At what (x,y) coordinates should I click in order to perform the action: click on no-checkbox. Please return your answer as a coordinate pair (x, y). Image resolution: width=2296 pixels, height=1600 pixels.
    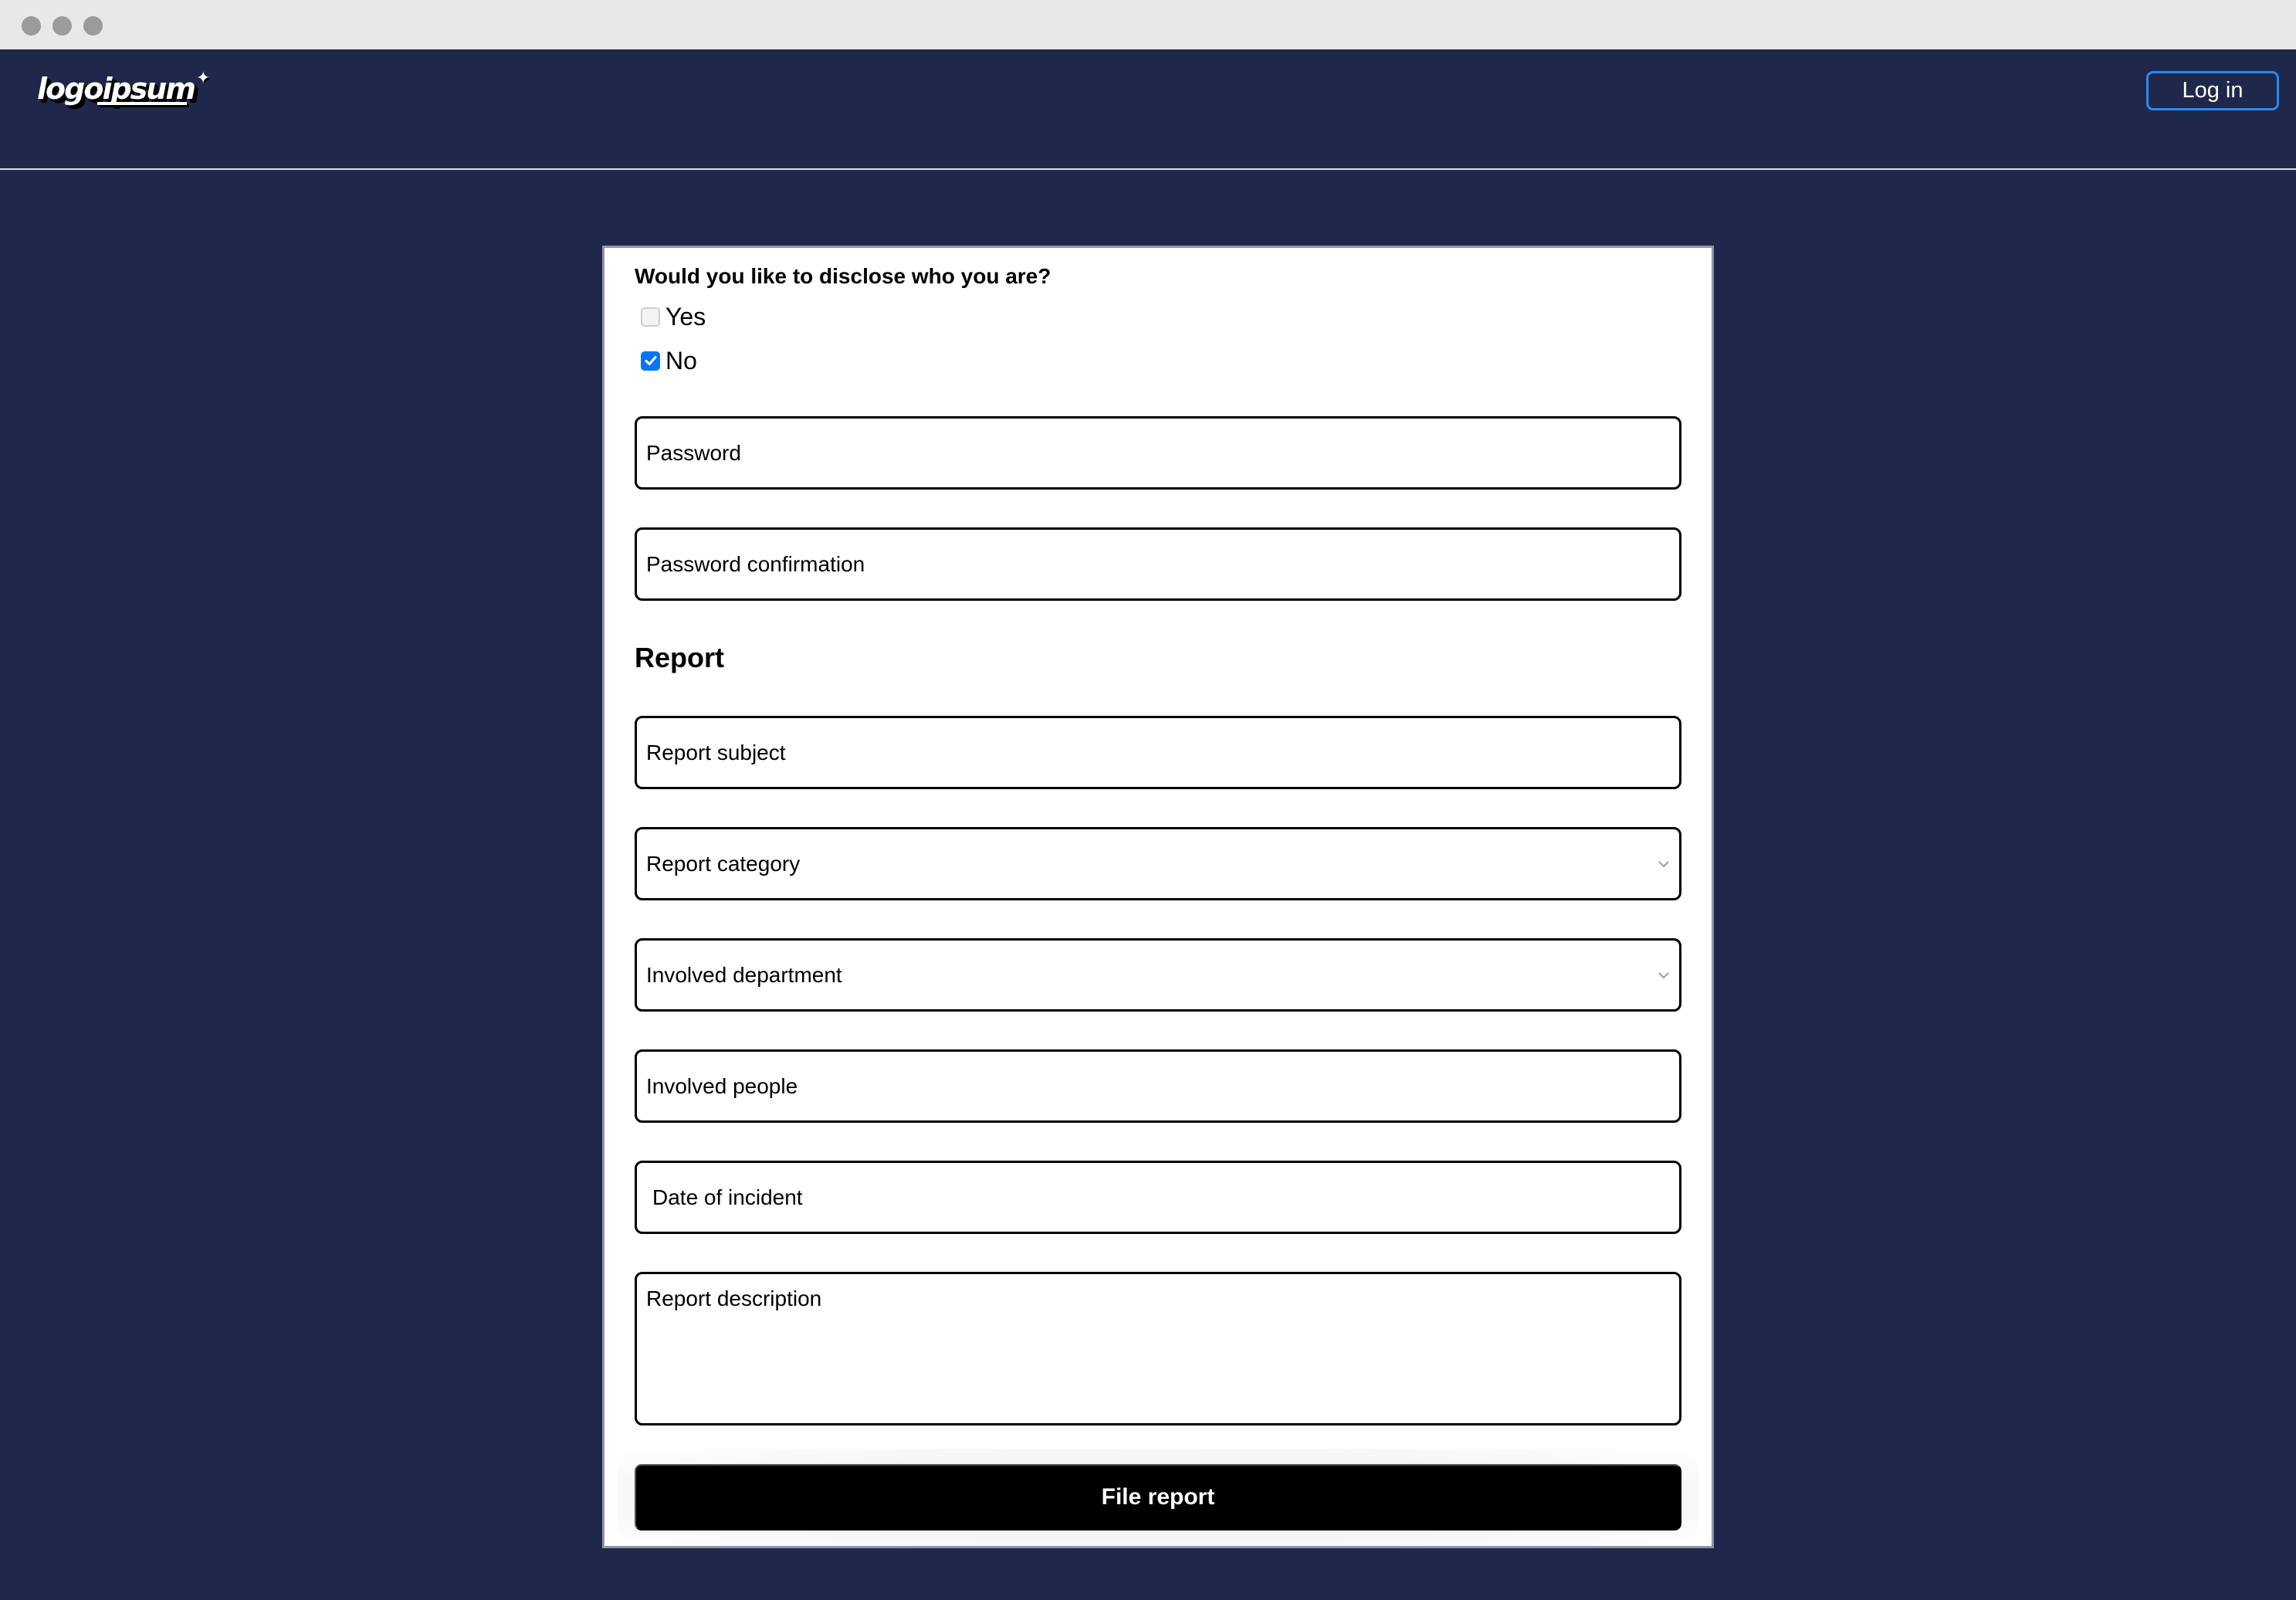
    Looking at the image, I should click on (651, 361).